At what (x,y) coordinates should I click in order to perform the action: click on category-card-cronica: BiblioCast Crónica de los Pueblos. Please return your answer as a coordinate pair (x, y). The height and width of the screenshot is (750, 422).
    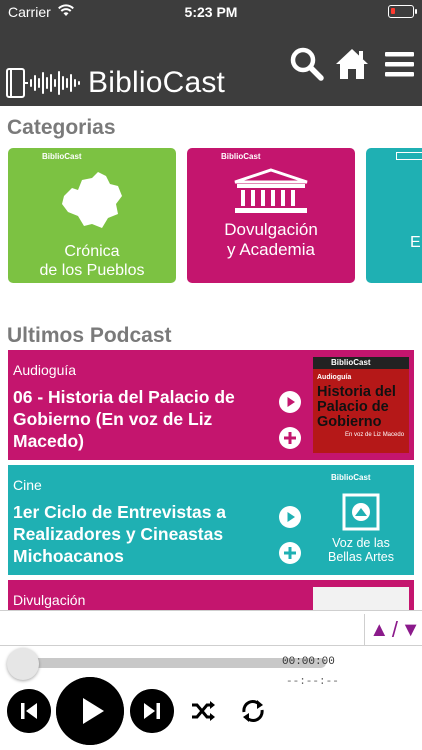
    Looking at the image, I should click on (92, 215).